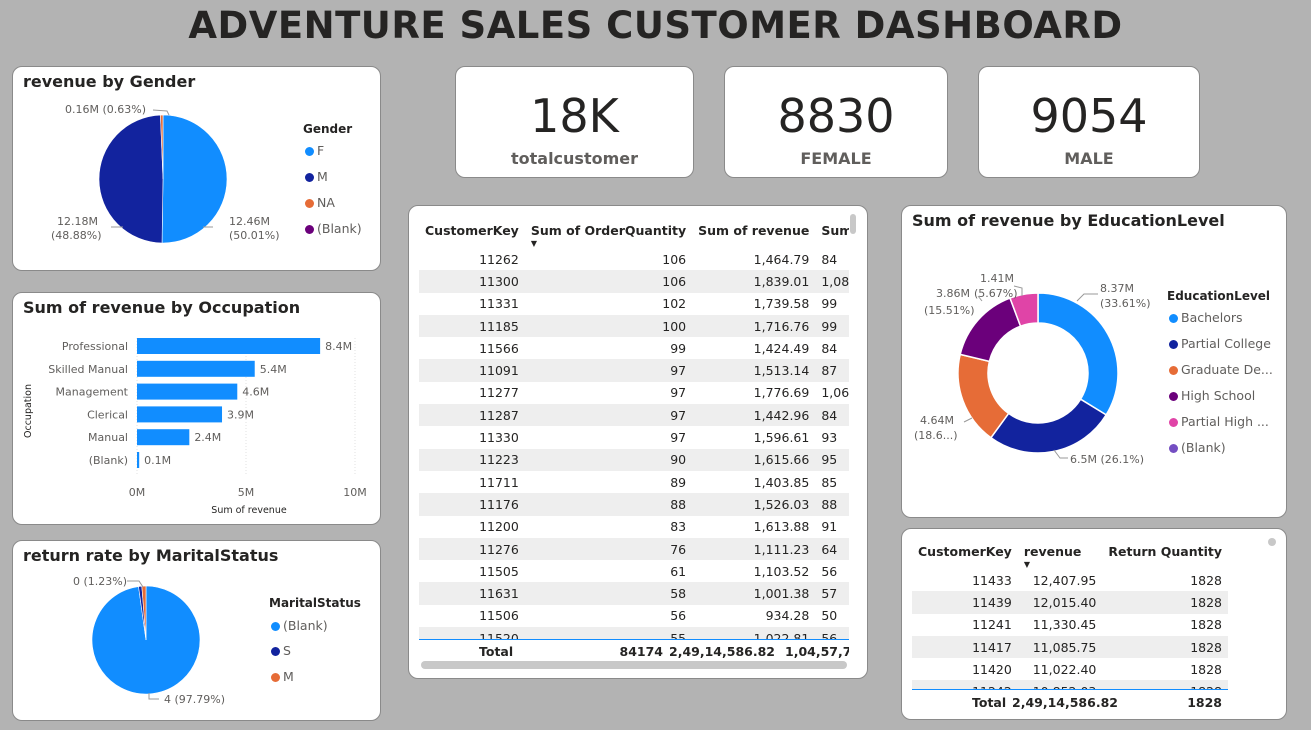 The height and width of the screenshot is (730, 1311). Describe the element at coordinates (634, 437) in the screenshot. I see `table-row: 11330 97 1,596.61 93` at that location.